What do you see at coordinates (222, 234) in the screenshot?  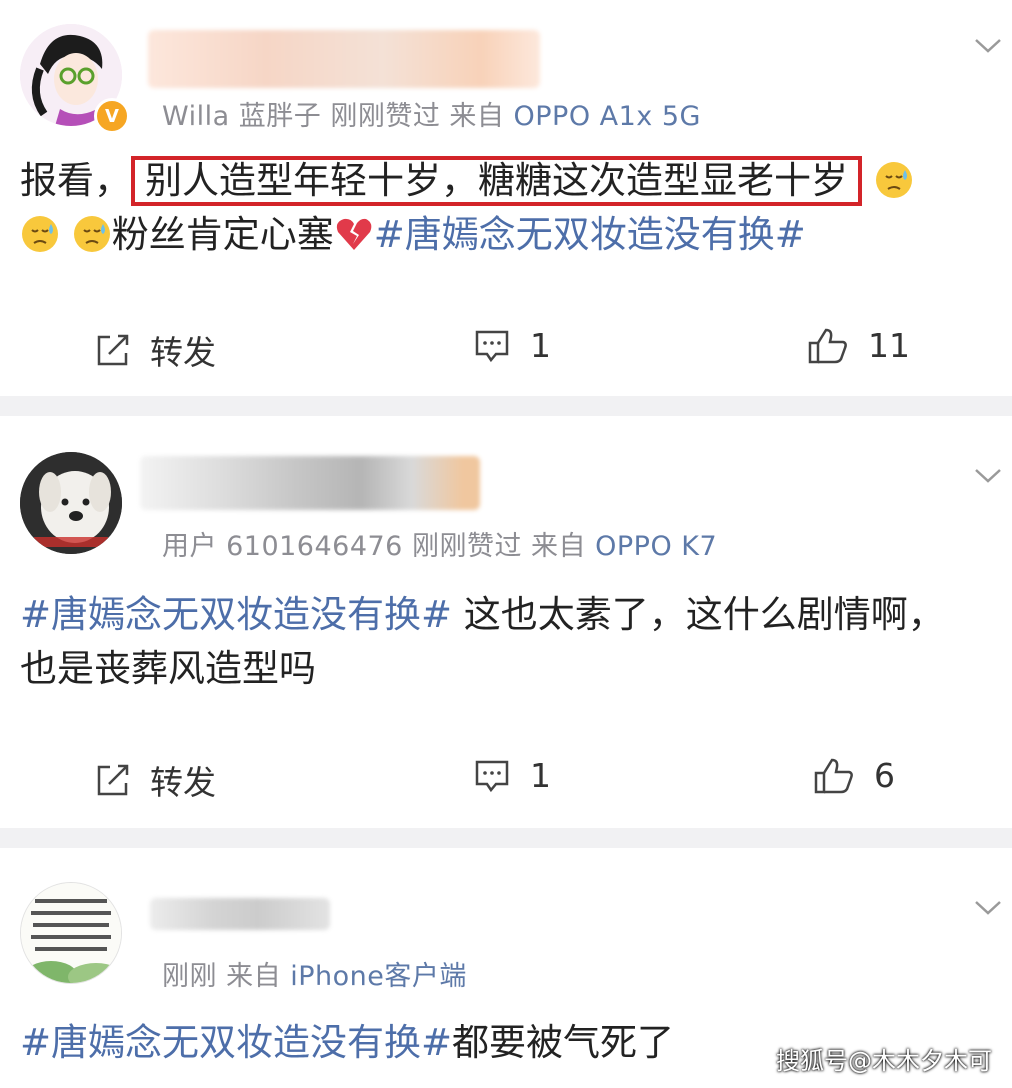 I see `post-text: 粉丝肯定心塞` at bounding box center [222, 234].